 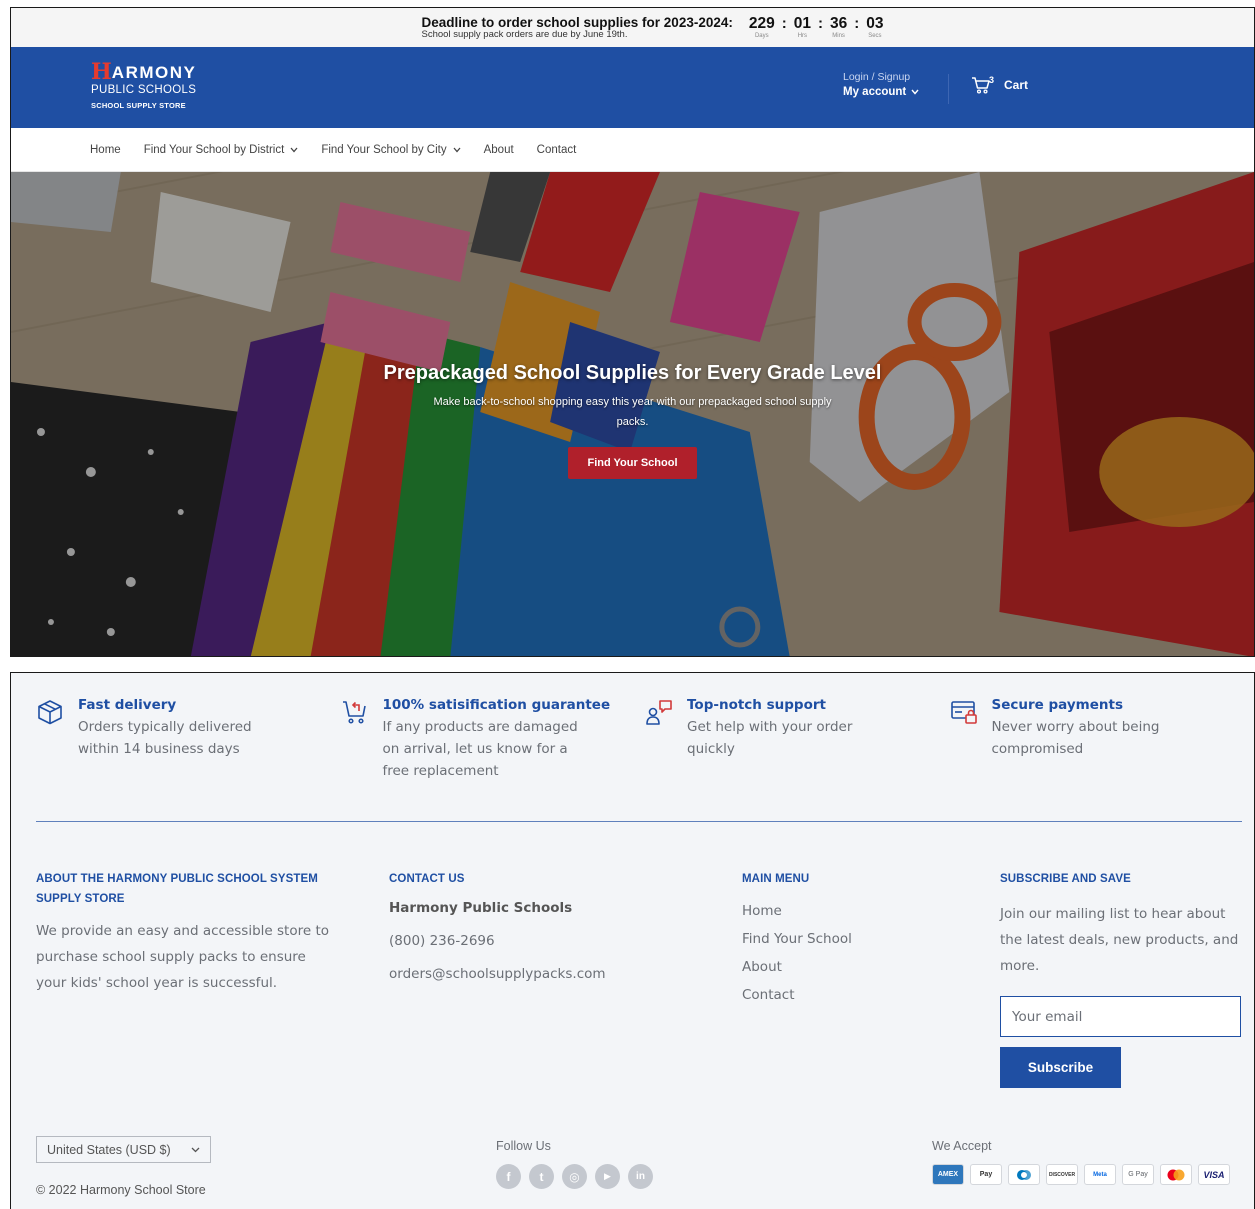 I want to click on twitter-icon: t, so click(x=541, y=1176).